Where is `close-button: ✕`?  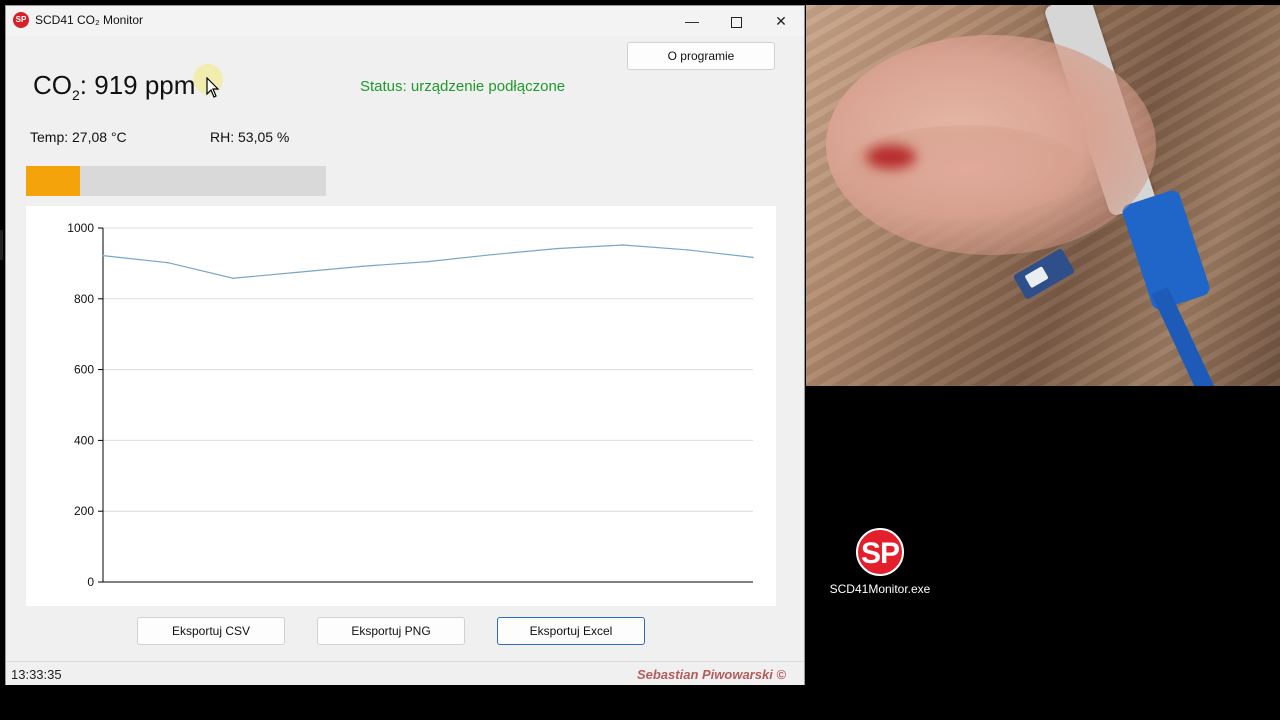
close-button: ✕ is located at coordinates (781, 21).